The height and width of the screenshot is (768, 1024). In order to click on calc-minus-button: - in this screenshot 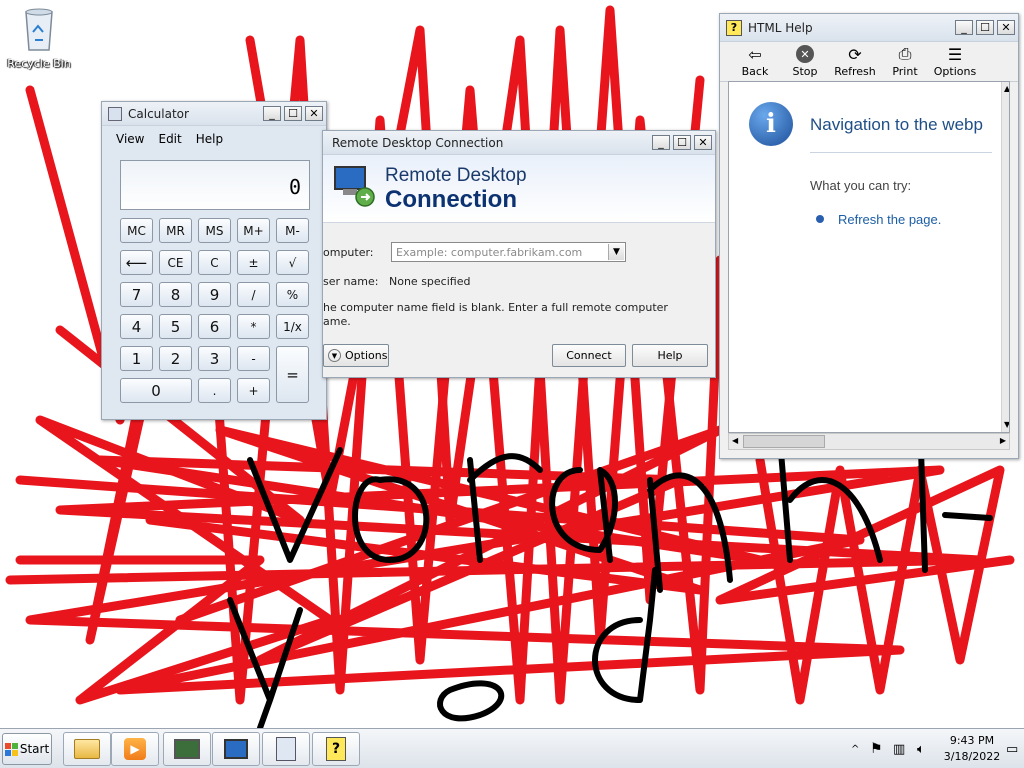, I will do `click(253, 358)`.